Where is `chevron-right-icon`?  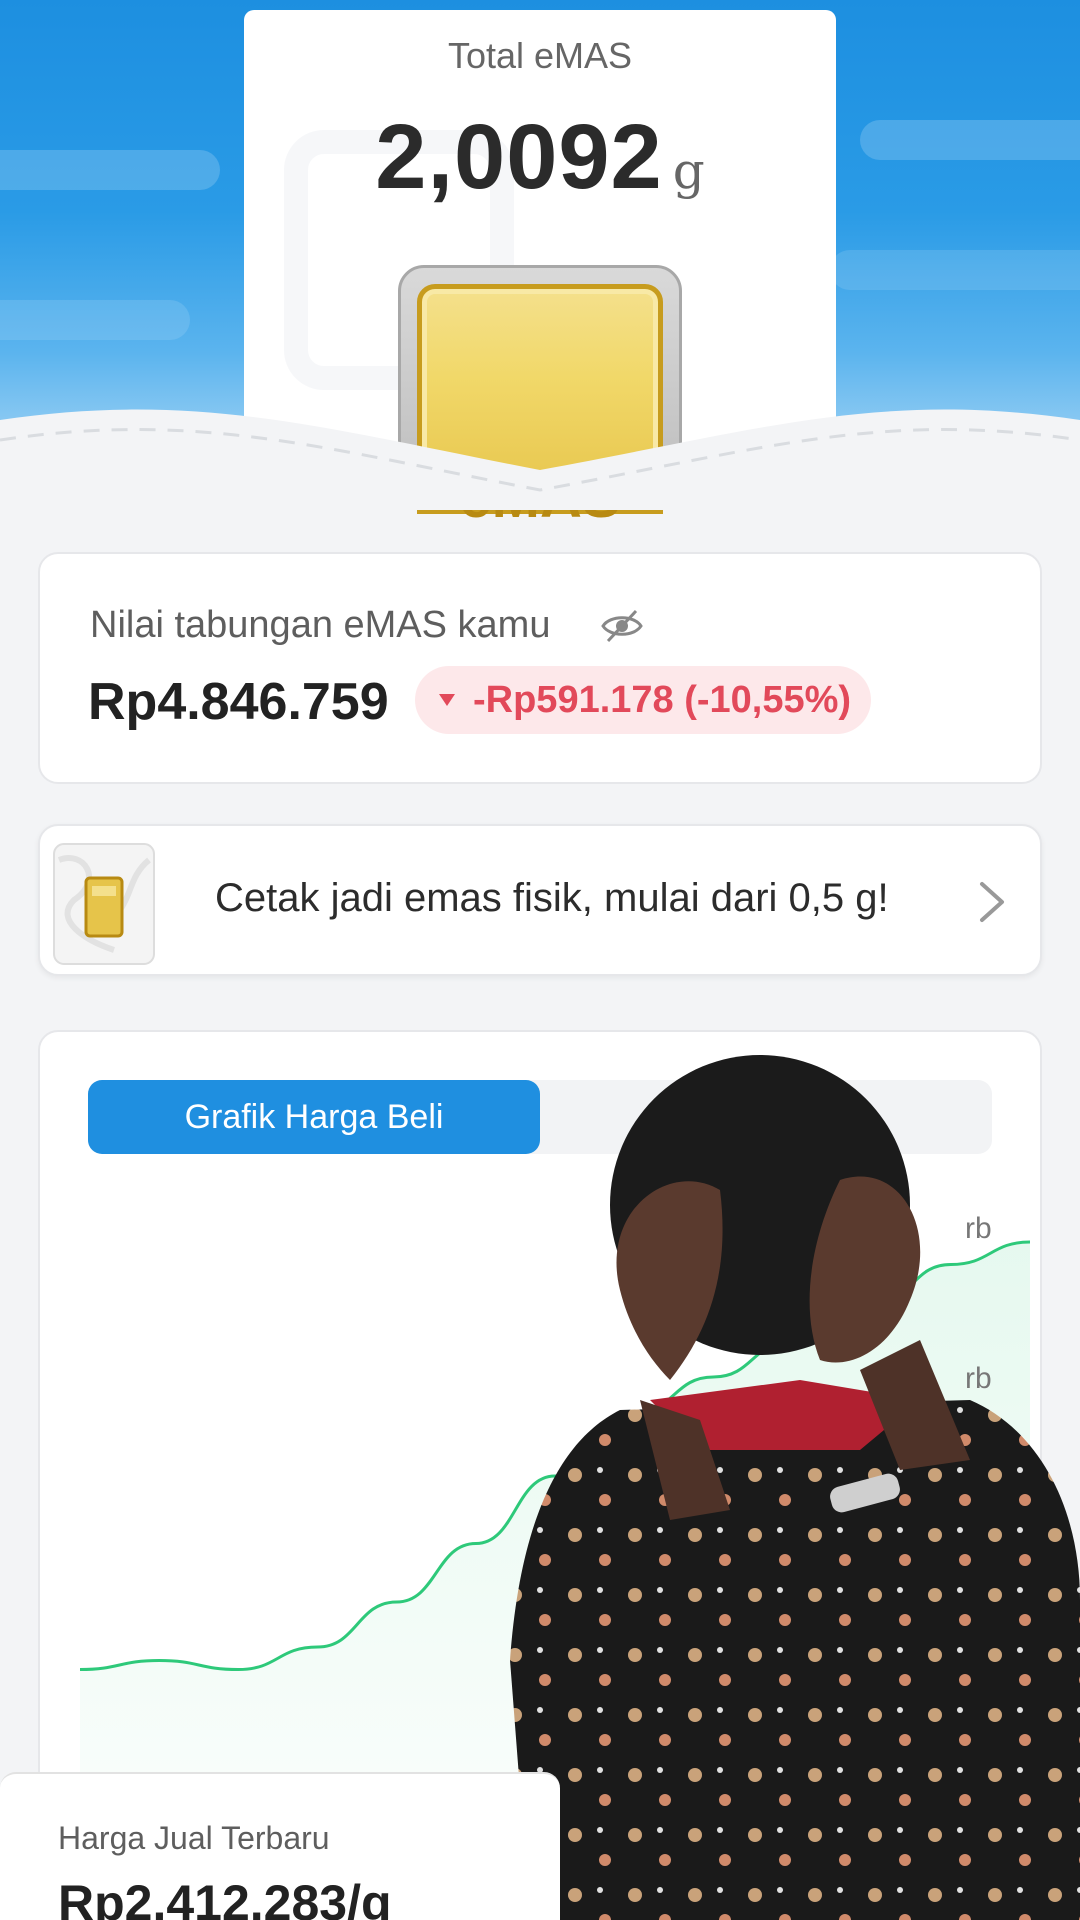 chevron-right-icon is located at coordinates (992, 902).